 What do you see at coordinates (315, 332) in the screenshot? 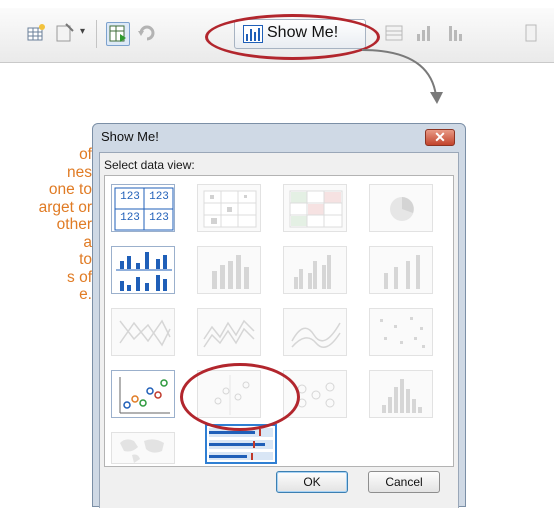
I see `dual-lines-tile` at bounding box center [315, 332].